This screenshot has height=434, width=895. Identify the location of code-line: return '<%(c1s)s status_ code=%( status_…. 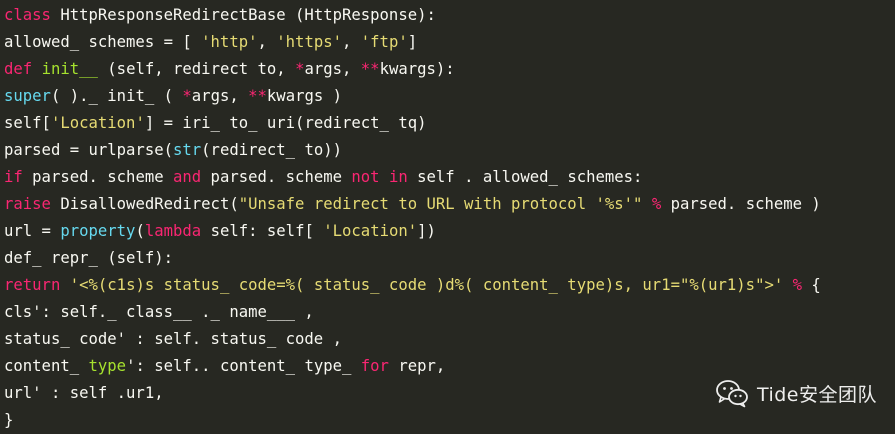
(412, 285).